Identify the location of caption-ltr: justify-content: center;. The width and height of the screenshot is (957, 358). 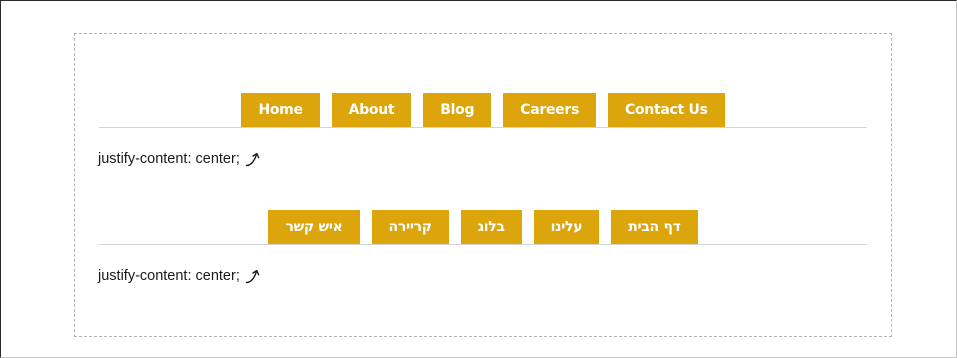
(179, 159).